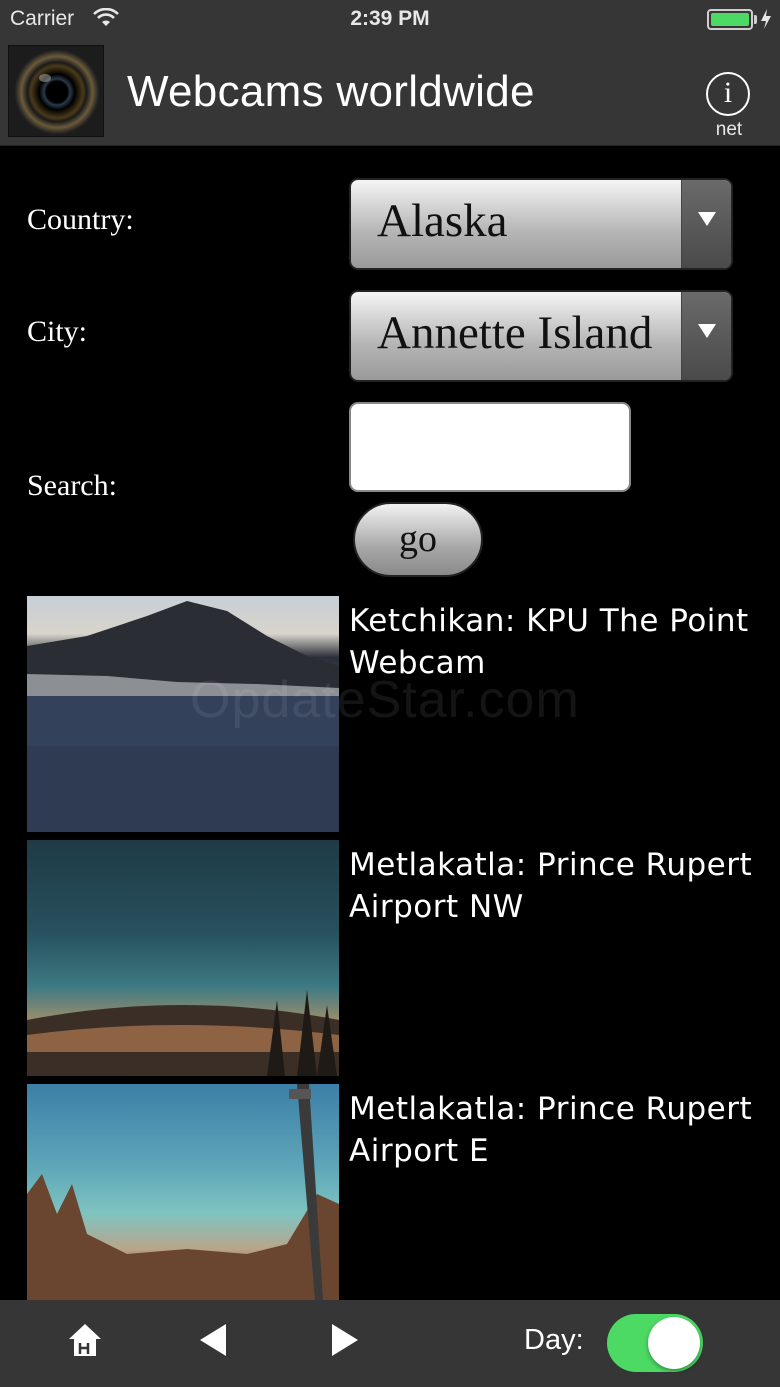 This screenshot has width=780, height=1387. I want to click on day-label: Day:, so click(554, 1340).